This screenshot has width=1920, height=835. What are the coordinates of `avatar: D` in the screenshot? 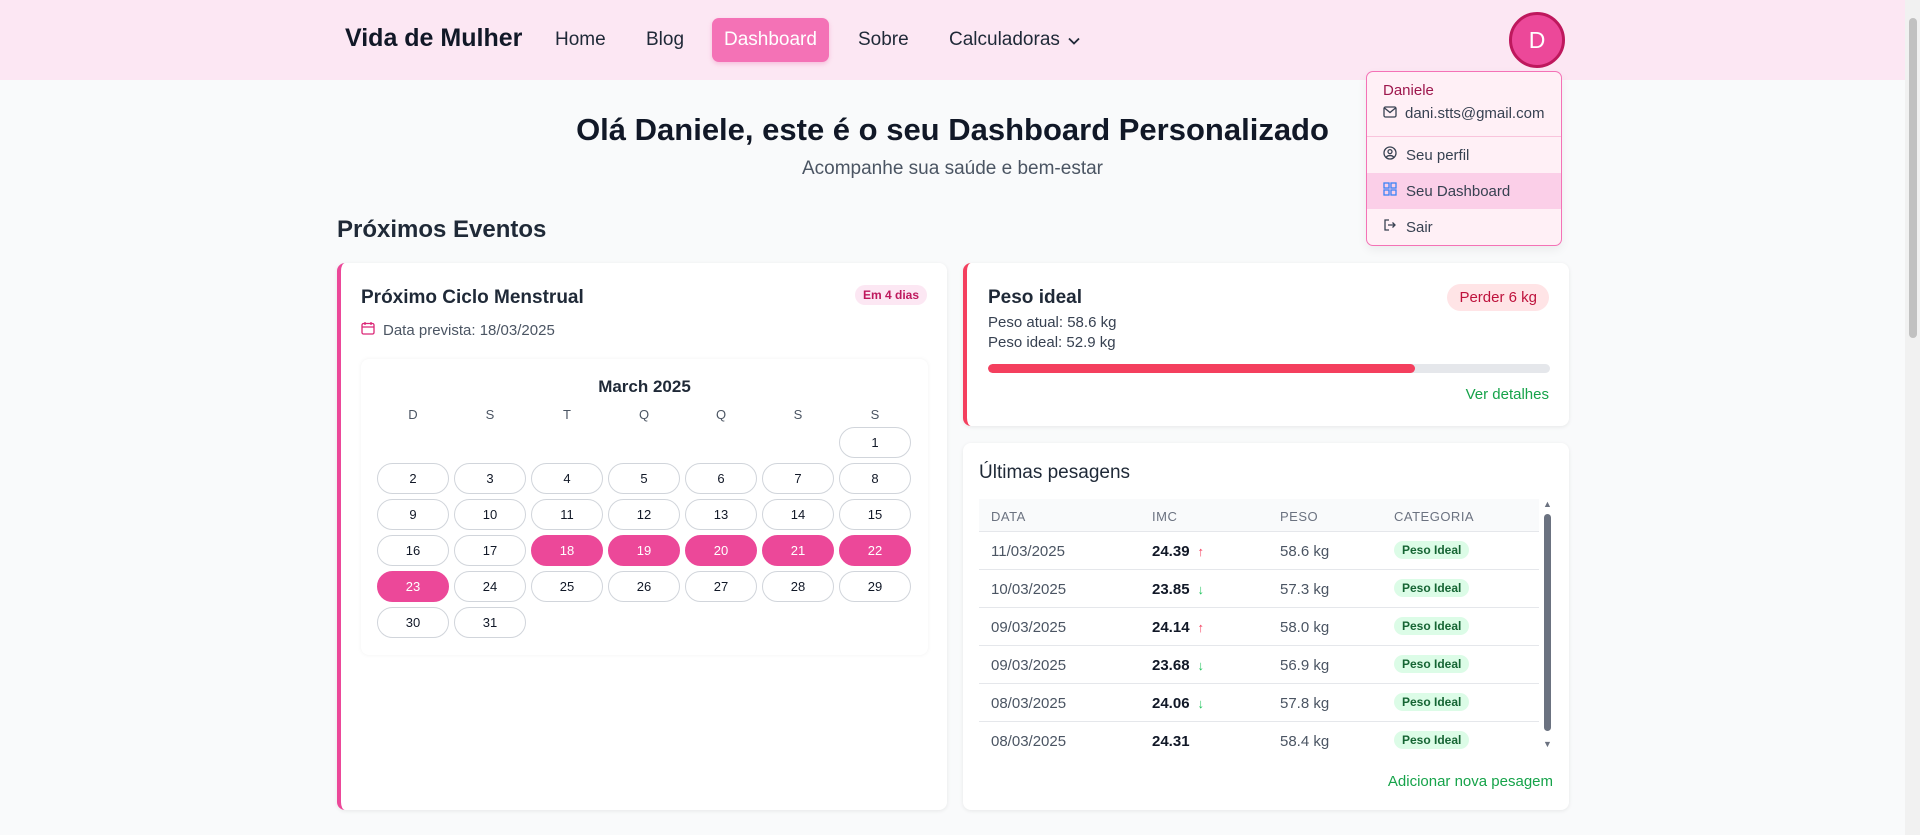 It's located at (1537, 40).